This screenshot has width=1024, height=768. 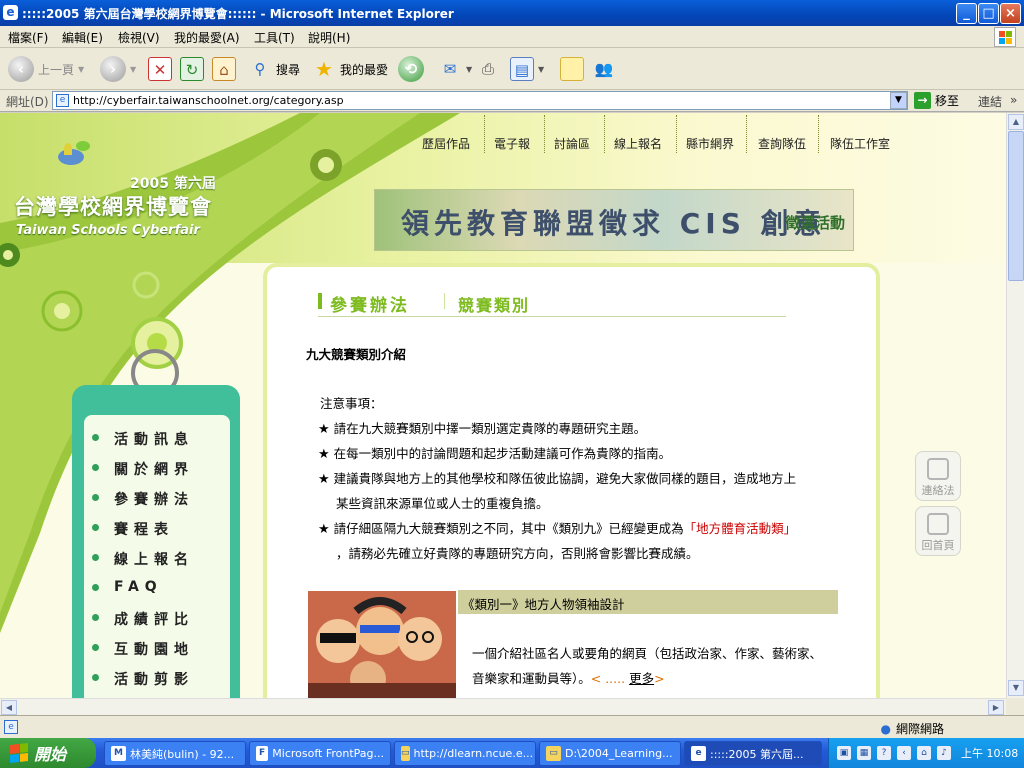 I want to click on sidenav-item-about: 關於網界, so click(x=143, y=469).